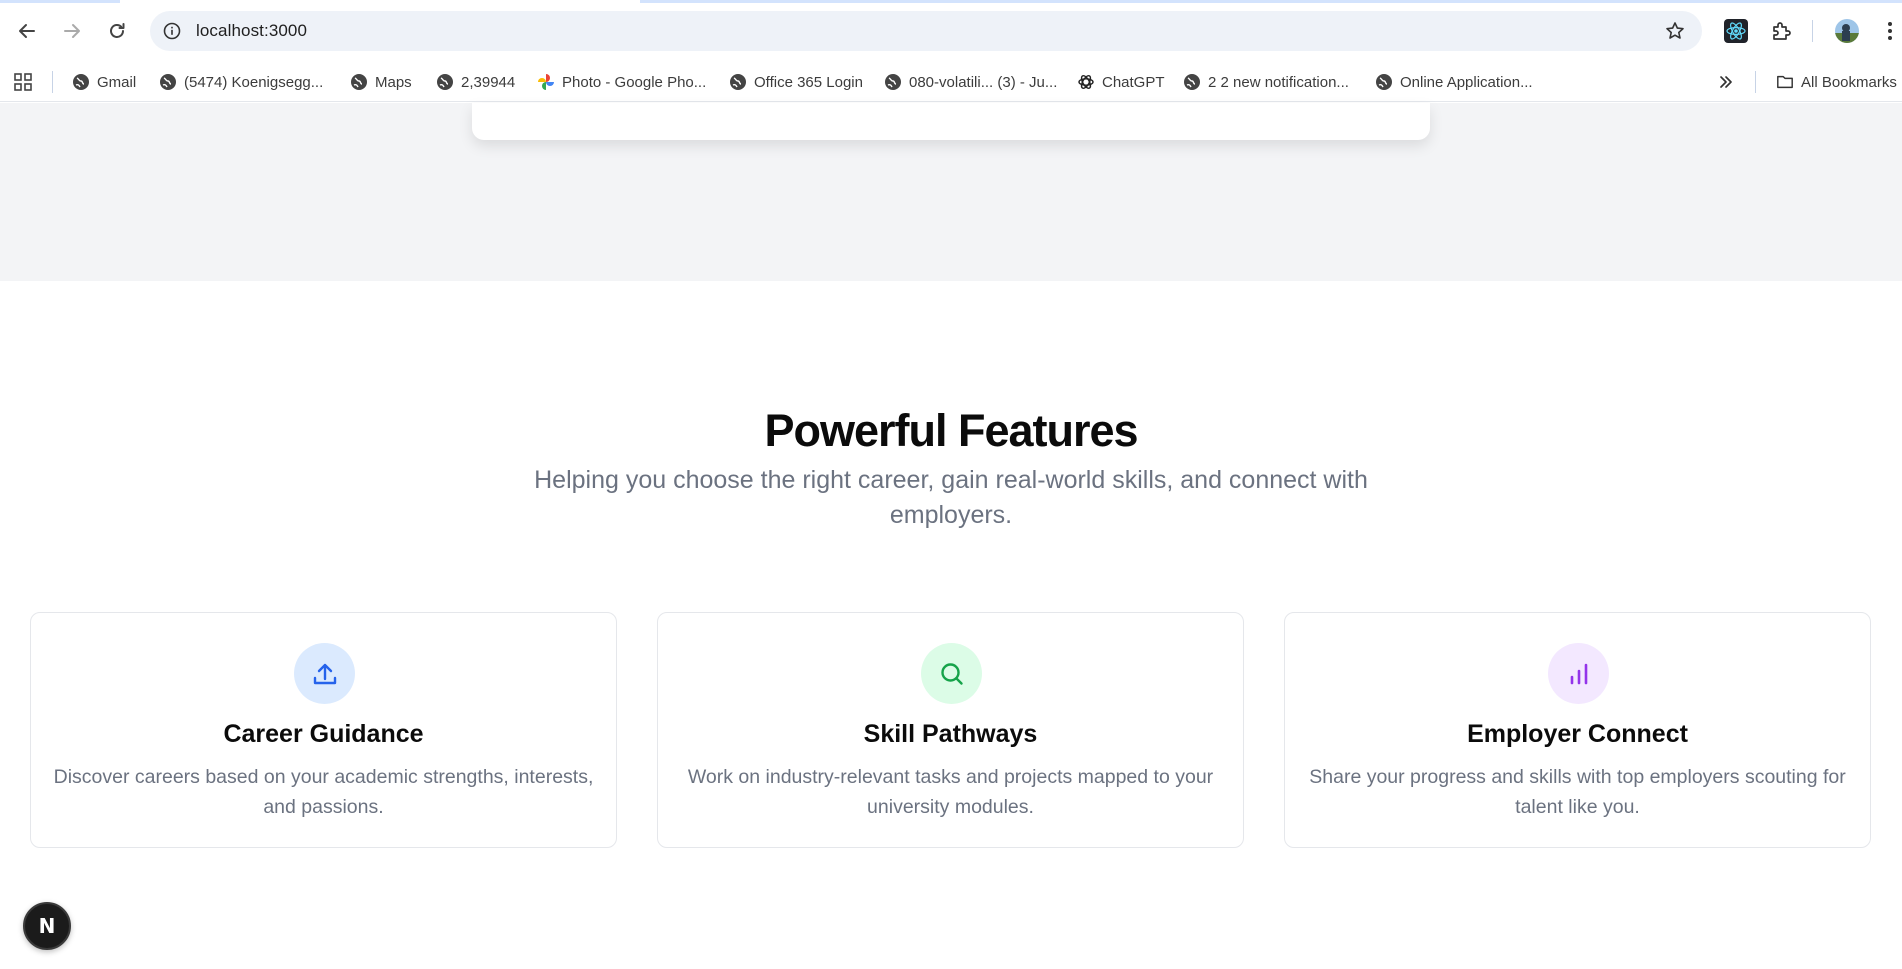 The image size is (1902, 969). I want to click on feature-title: Skill Pathways, so click(950, 734).